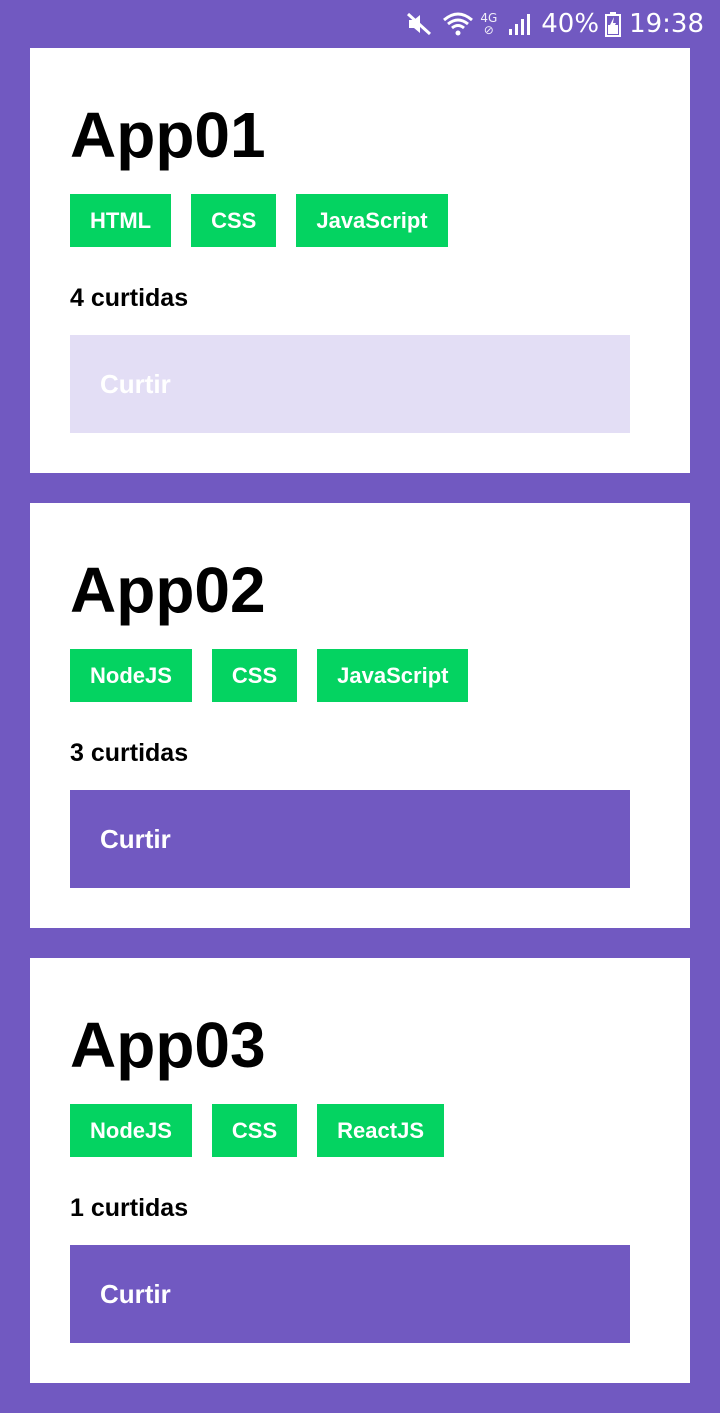  Describe the element at coordinates (360, 24) in the screenshot. I see `status-bar: 4G ⊘ 40% 19:38` at that location.